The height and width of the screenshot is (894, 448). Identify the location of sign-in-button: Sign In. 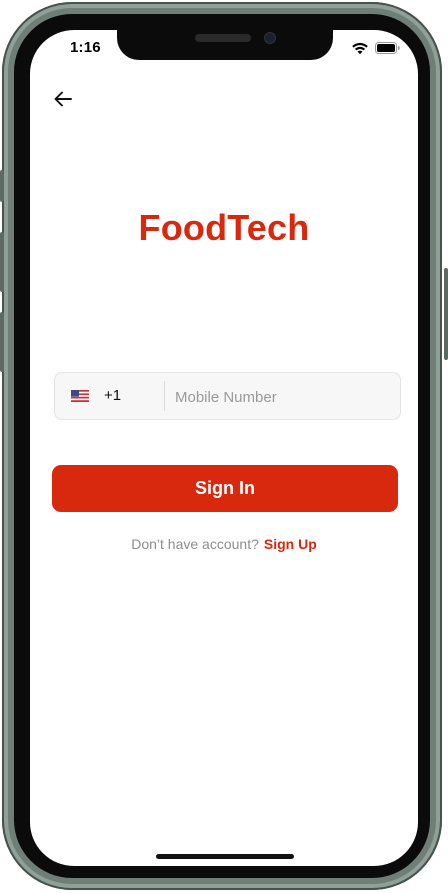
(225, 488).